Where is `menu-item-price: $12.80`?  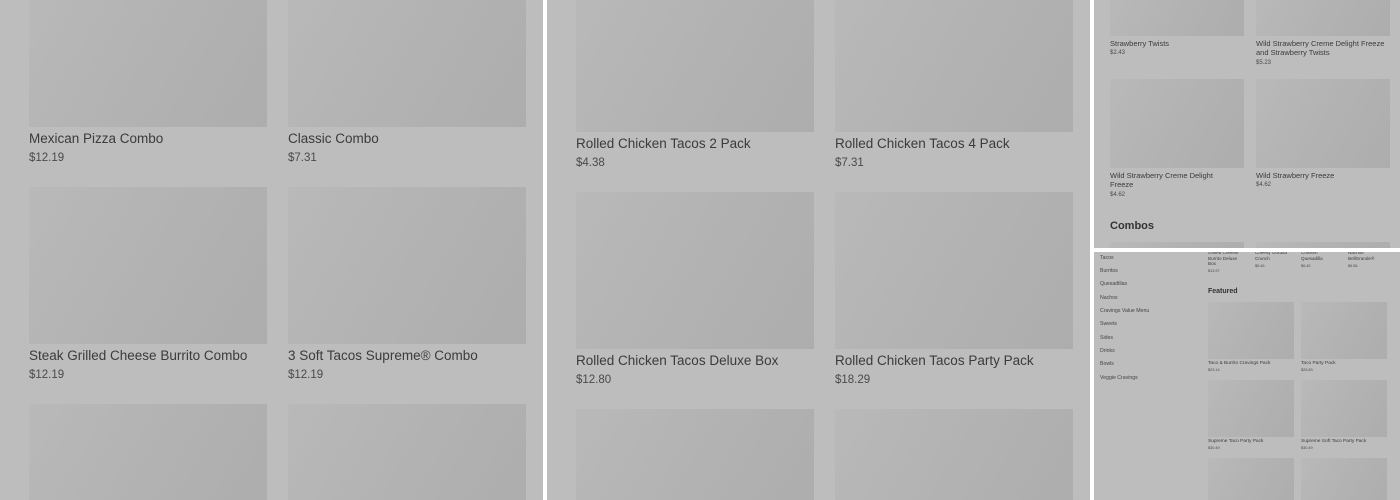 menu-item-price: $12.80 is located at coordinates (594, 380).